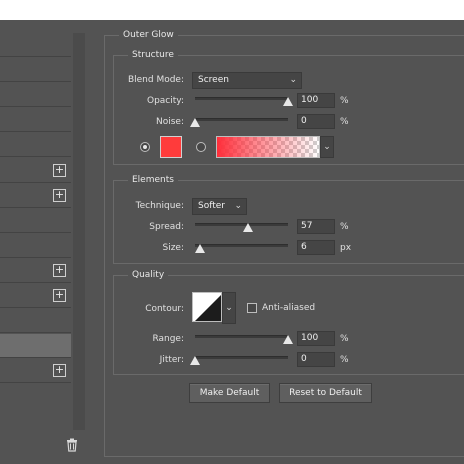 The image size is (464, 464). What do you see at coordinates (195, 360) in the screenshot?
I see `jitter-slider-thumb` at bounding box center [195, 360].